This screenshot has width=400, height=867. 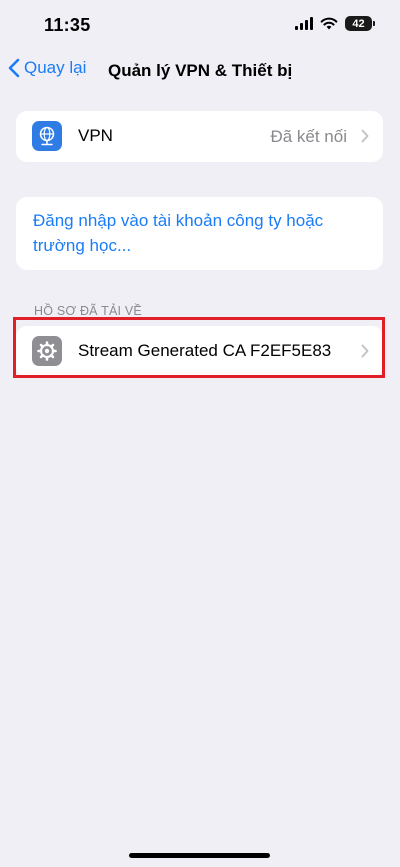 What do you see at coordinates (308, 136) in the screenshot?
I see `vpn-status-value: Đã kết nối` at bounding box center [308, 136].